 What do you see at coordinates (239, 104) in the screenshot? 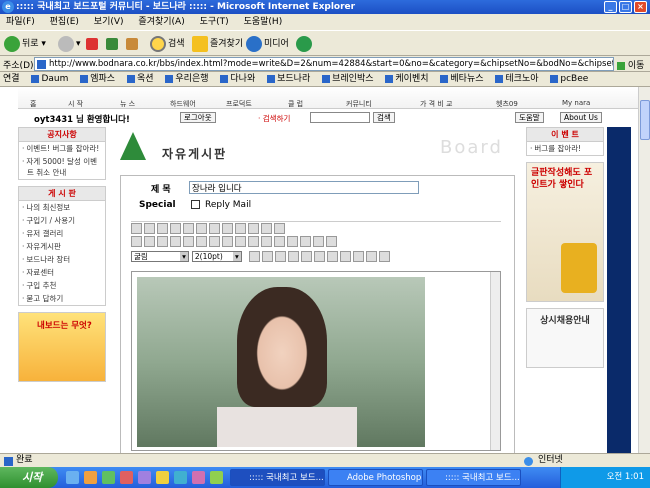
I see `nav-product: 프로덕트` at bounding box center [239, 104].